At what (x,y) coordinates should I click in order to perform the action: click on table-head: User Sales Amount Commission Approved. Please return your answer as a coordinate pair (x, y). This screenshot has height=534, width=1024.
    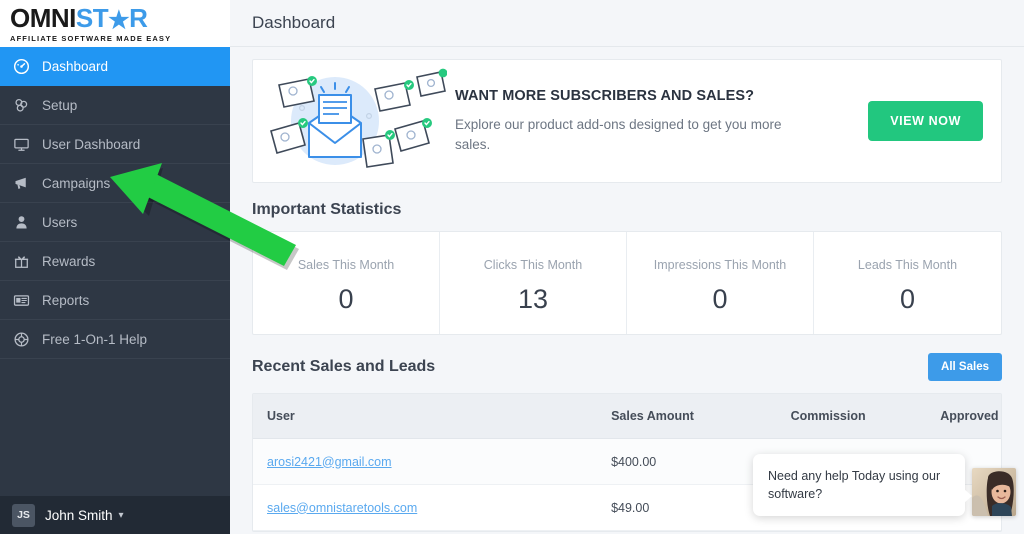
    Looking at the image, I should click on (627, 416).